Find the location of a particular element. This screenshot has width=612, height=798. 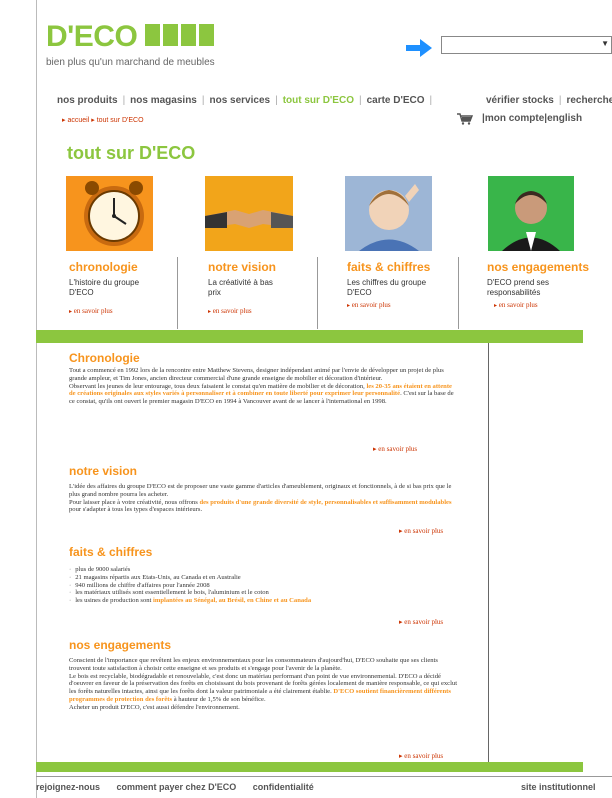

more-link-engagements: ▸ en savoir plus is located at coordinates (421, 756).